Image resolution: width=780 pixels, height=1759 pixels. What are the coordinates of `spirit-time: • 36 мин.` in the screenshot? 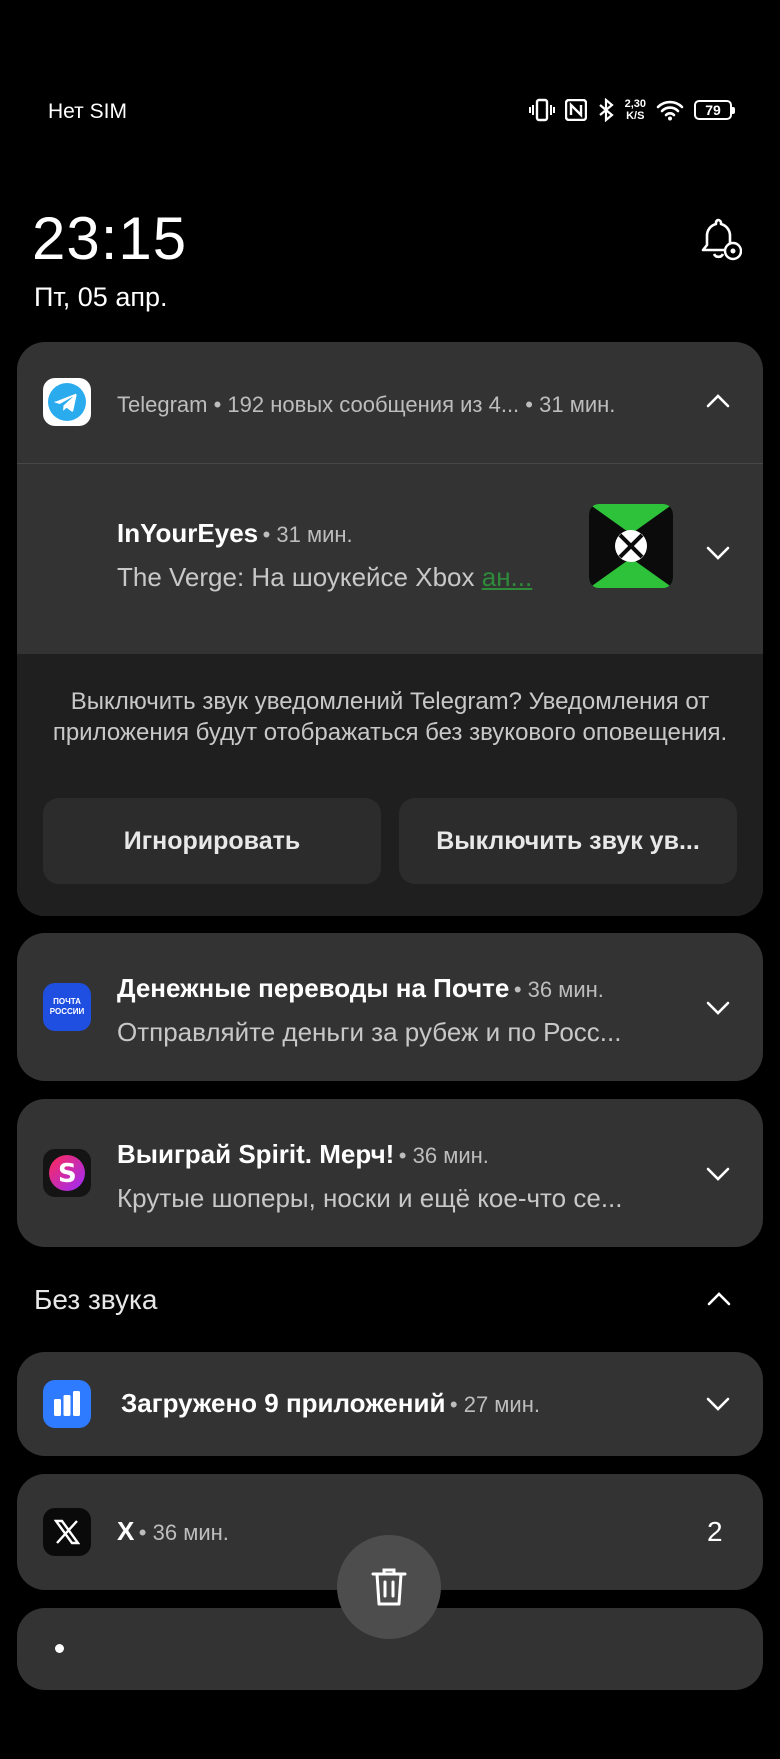 It's located at (443, 1155).